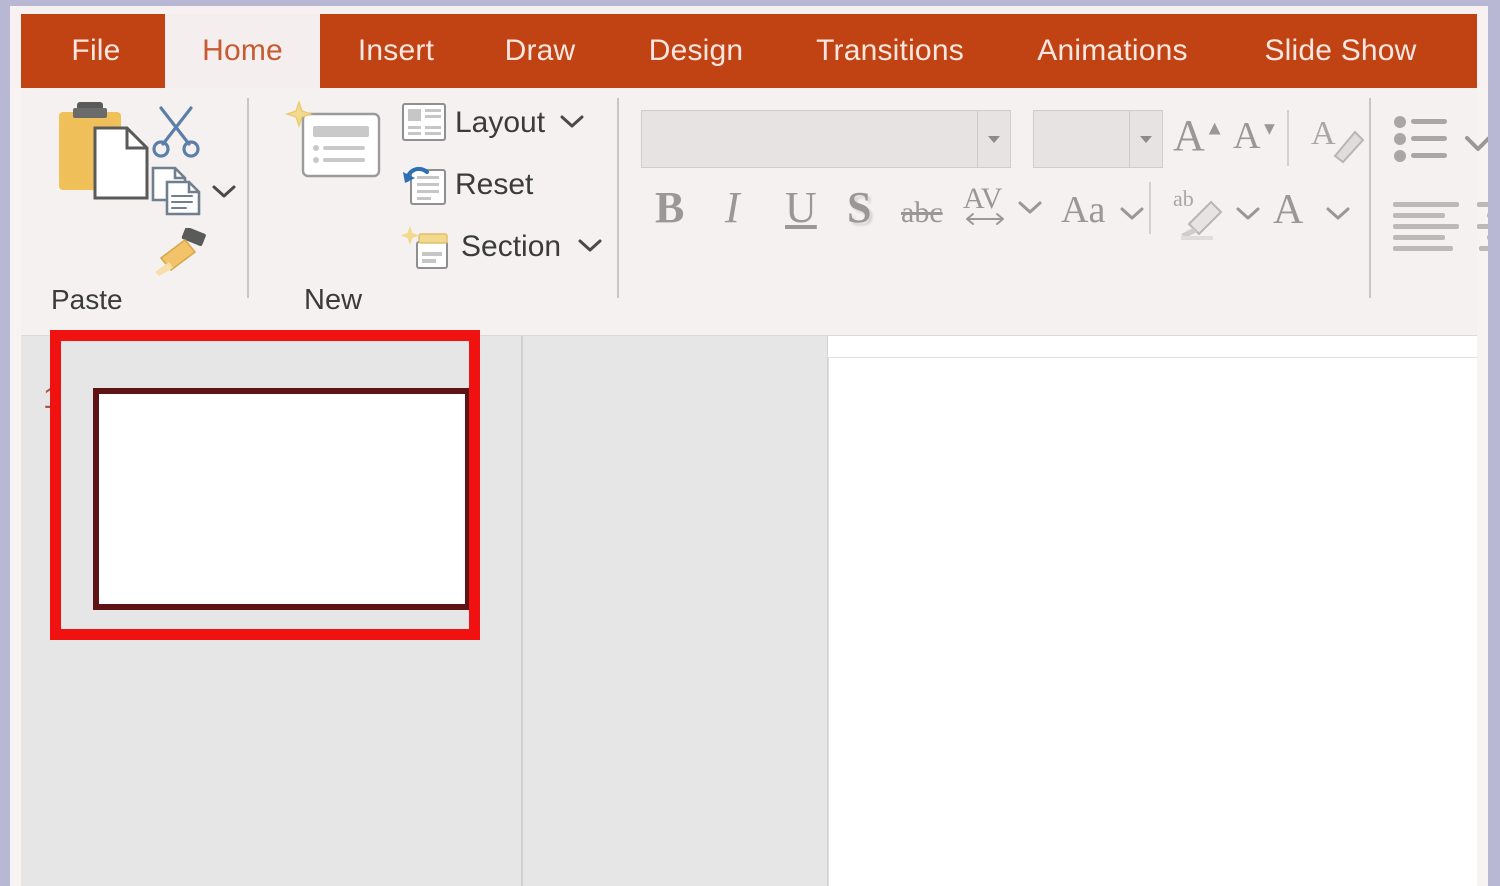 The height and width of the screenshot is (886, 1500). What do you see at coordinates (333, 300) in the screenshot?
I see `new-slide-label-line1: New` at bounding box center [333, 300].